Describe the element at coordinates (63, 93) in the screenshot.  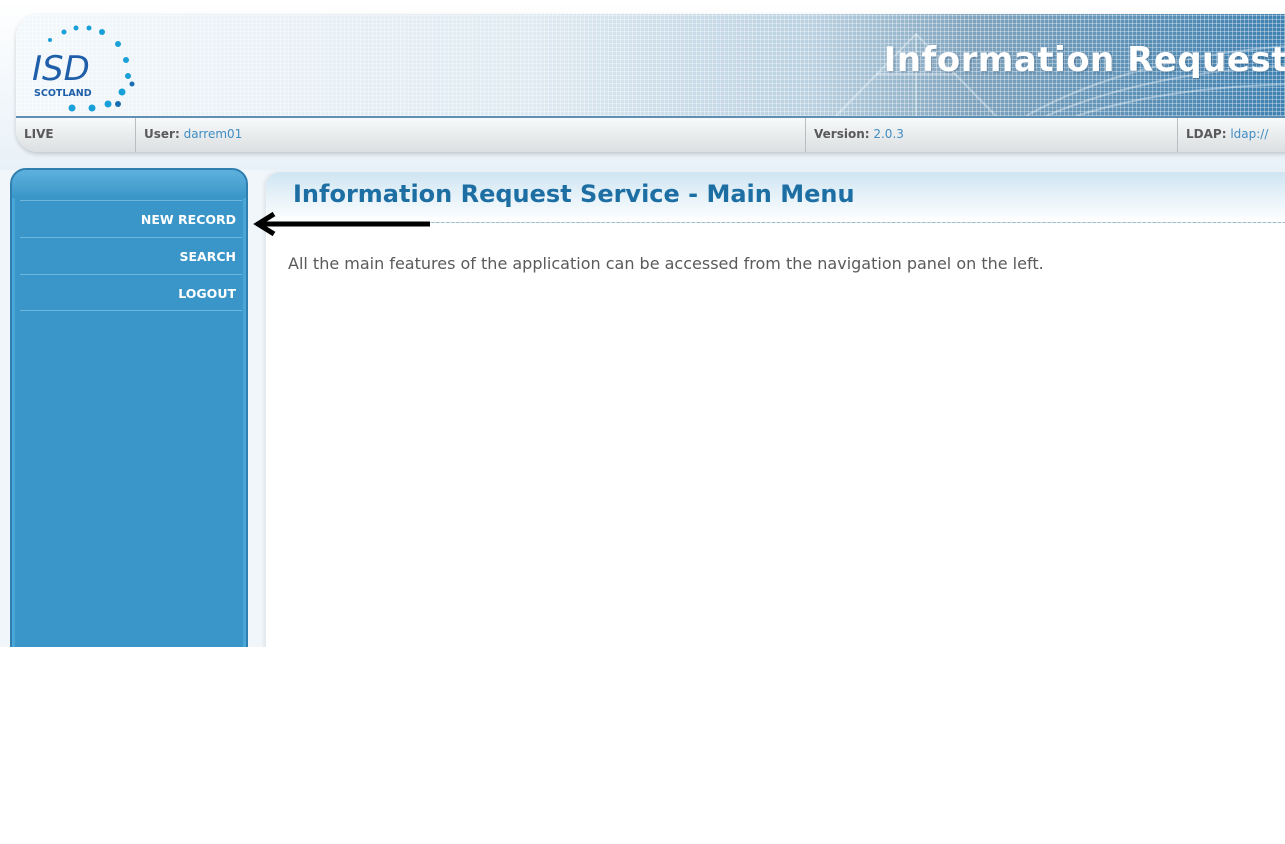
I see `logo-subtext: SCOTLAND` at that location.